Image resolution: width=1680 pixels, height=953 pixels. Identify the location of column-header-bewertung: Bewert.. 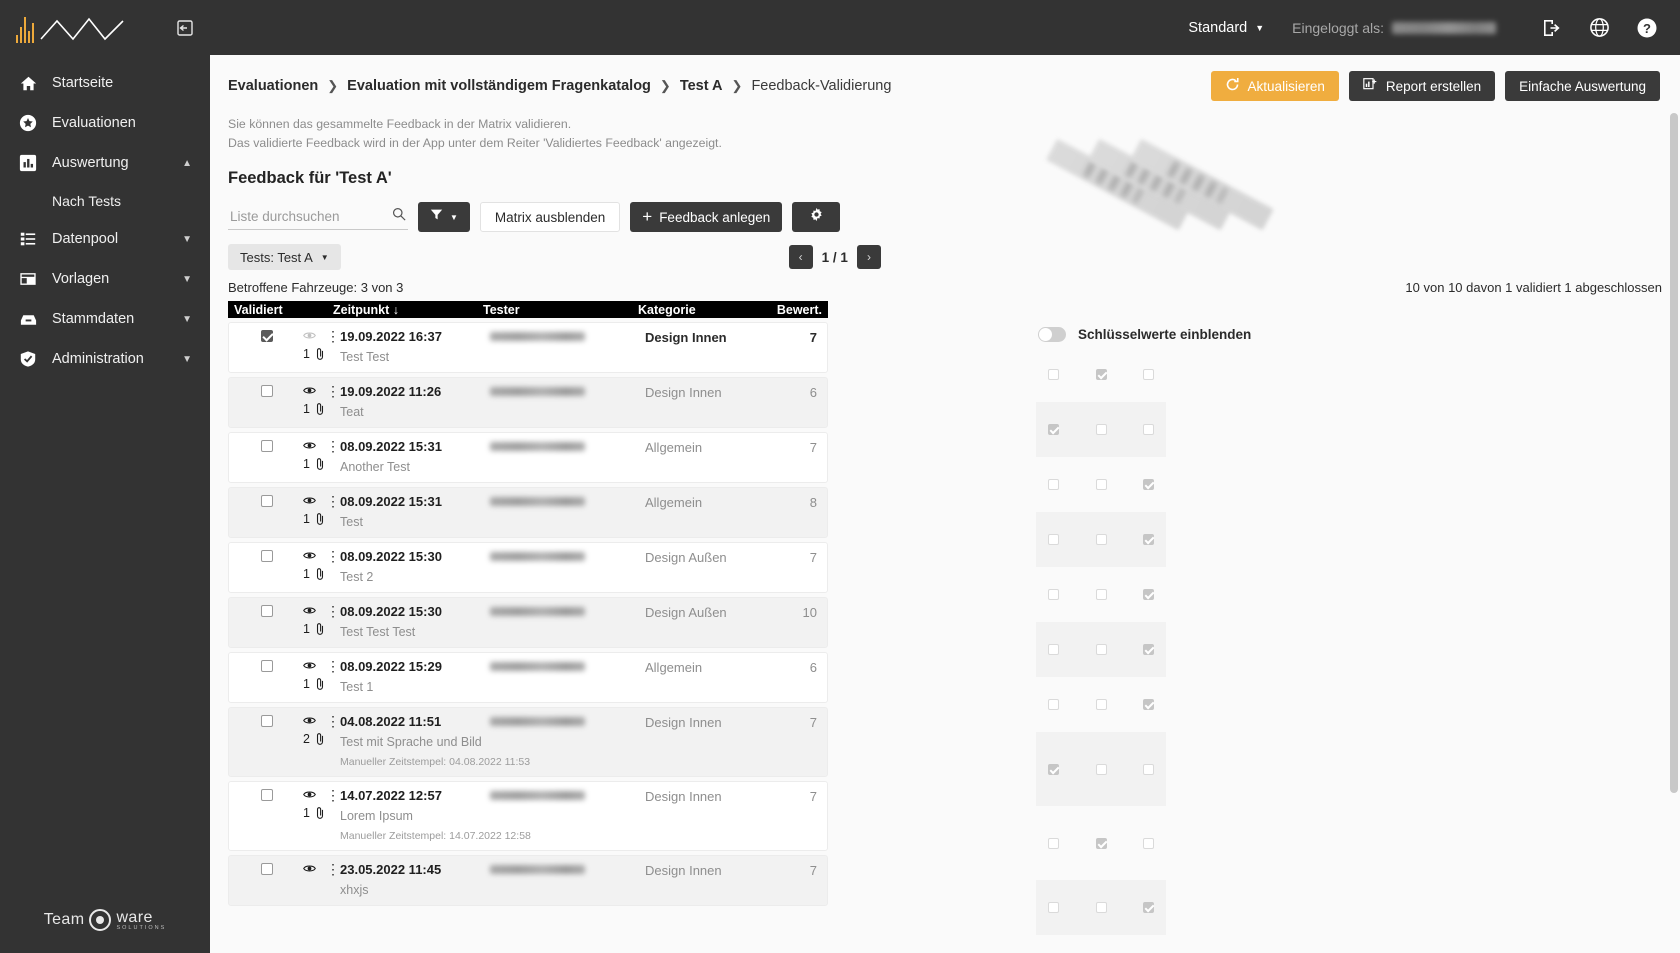
(798, 310).